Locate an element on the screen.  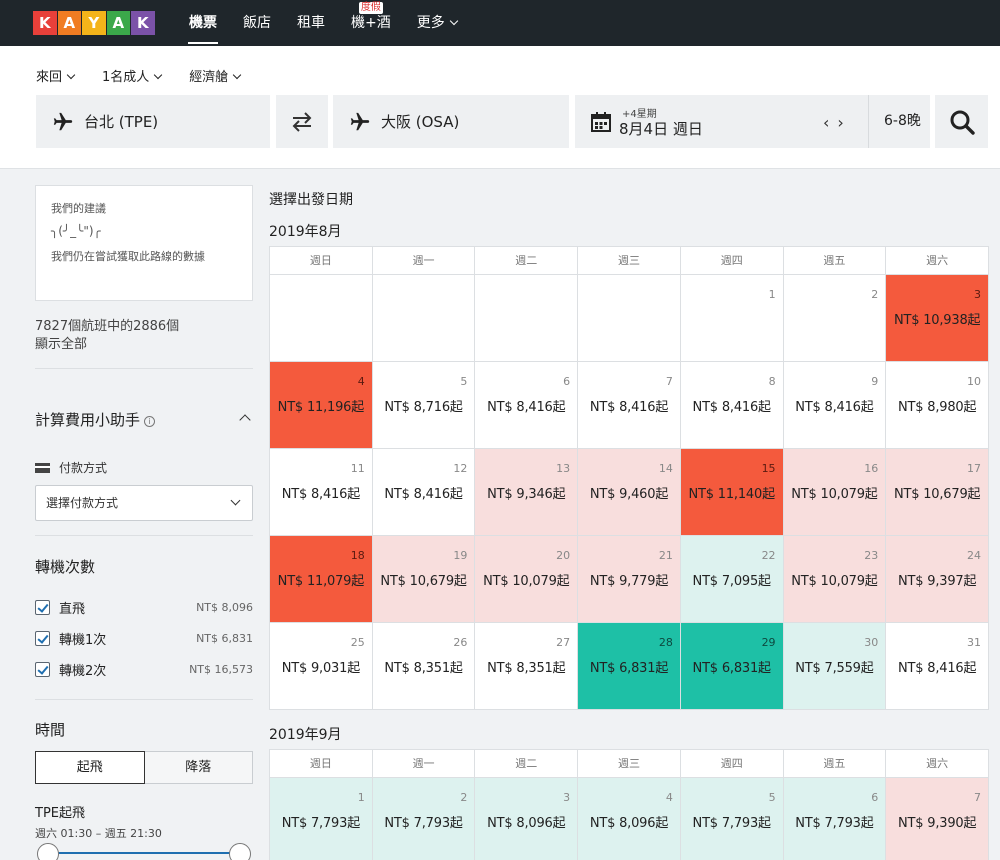
day-cell: 31 NT$ 8,416起 is located at coordinates (937, 666).